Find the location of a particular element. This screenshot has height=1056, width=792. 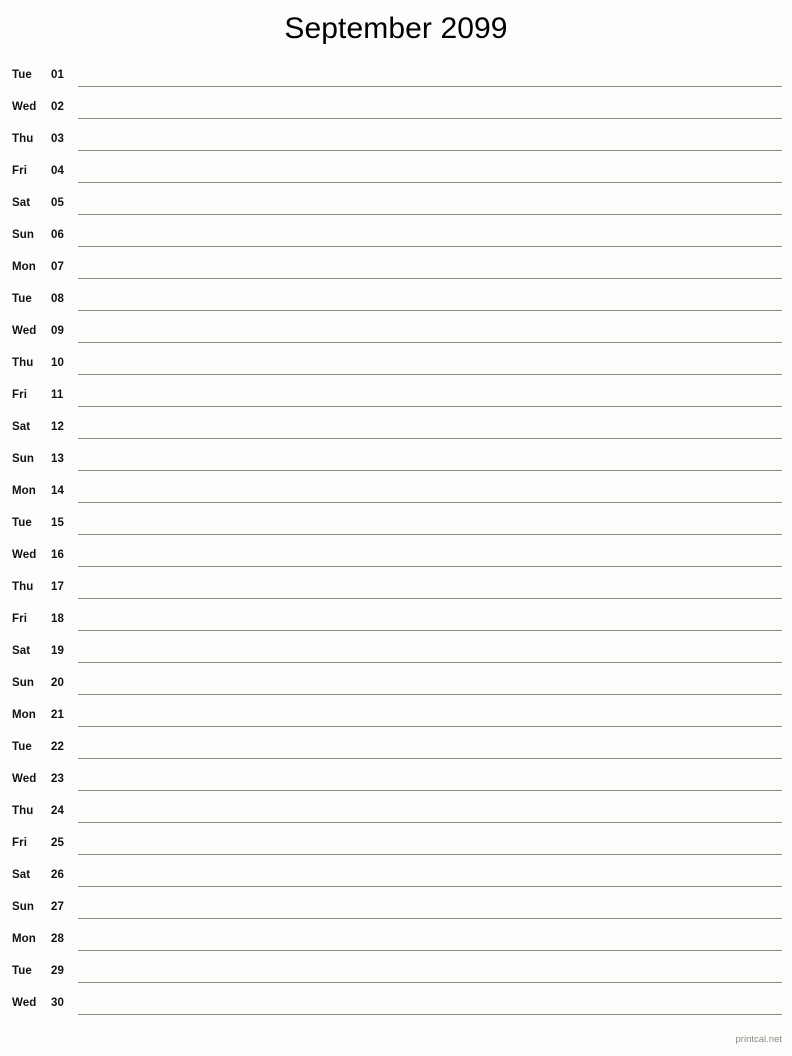

day-row: Tue 15 is located at coordinates (396, 526).